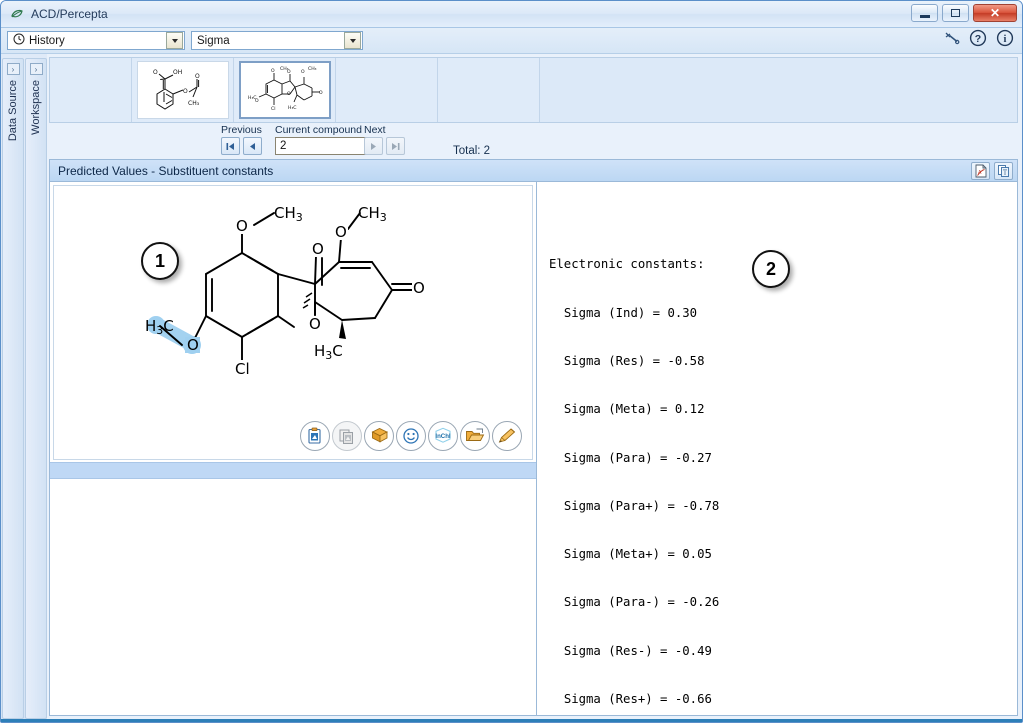  I want to click on thumbnail-spacer, so click(91, 90).